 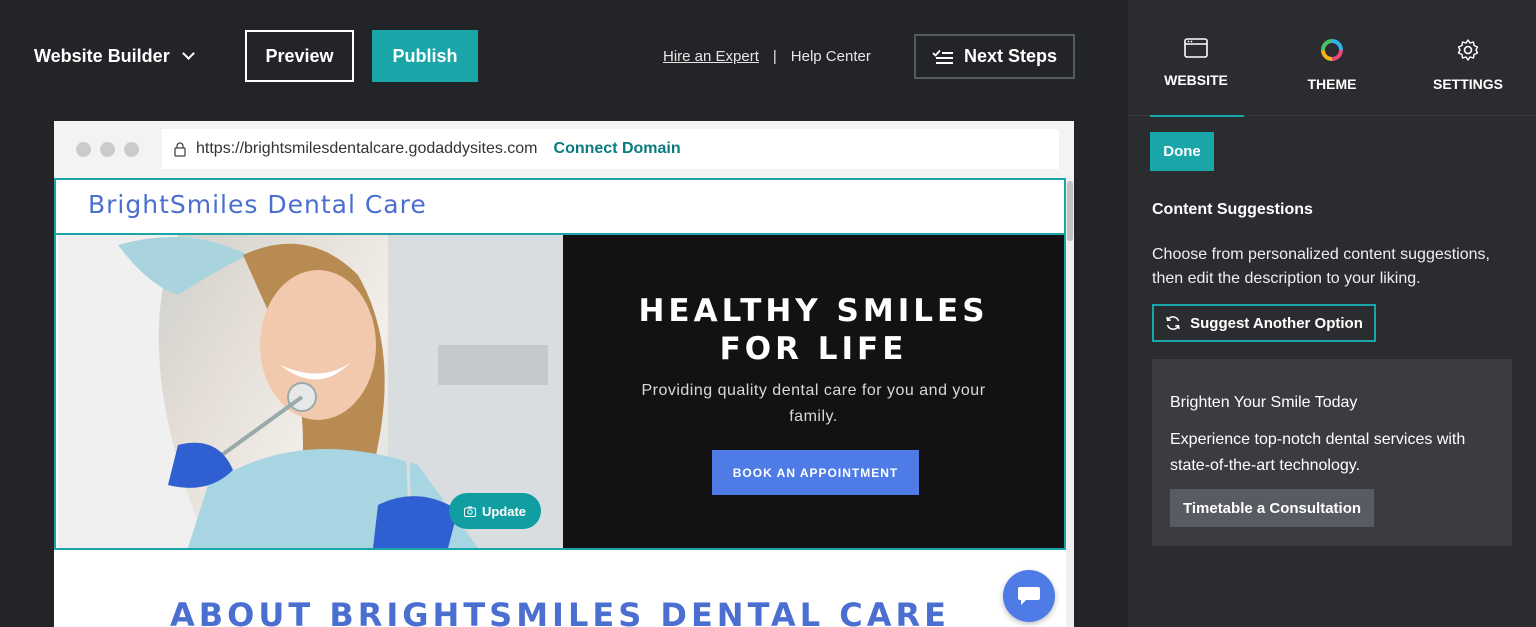 I want to click on site-title: BrightSmiles Dental Care, so click(x=257, y=204).